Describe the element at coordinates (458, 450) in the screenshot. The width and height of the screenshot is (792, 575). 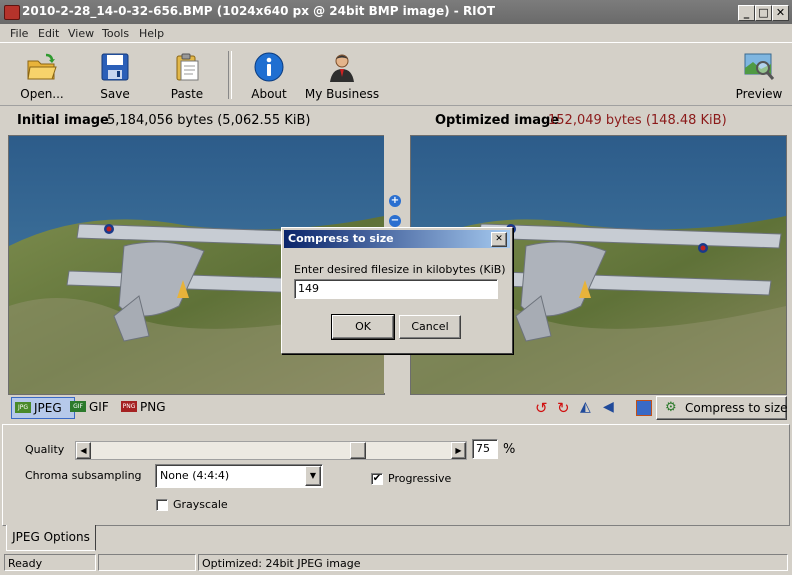
I see `slider-right-arrow: ▶` at that location.